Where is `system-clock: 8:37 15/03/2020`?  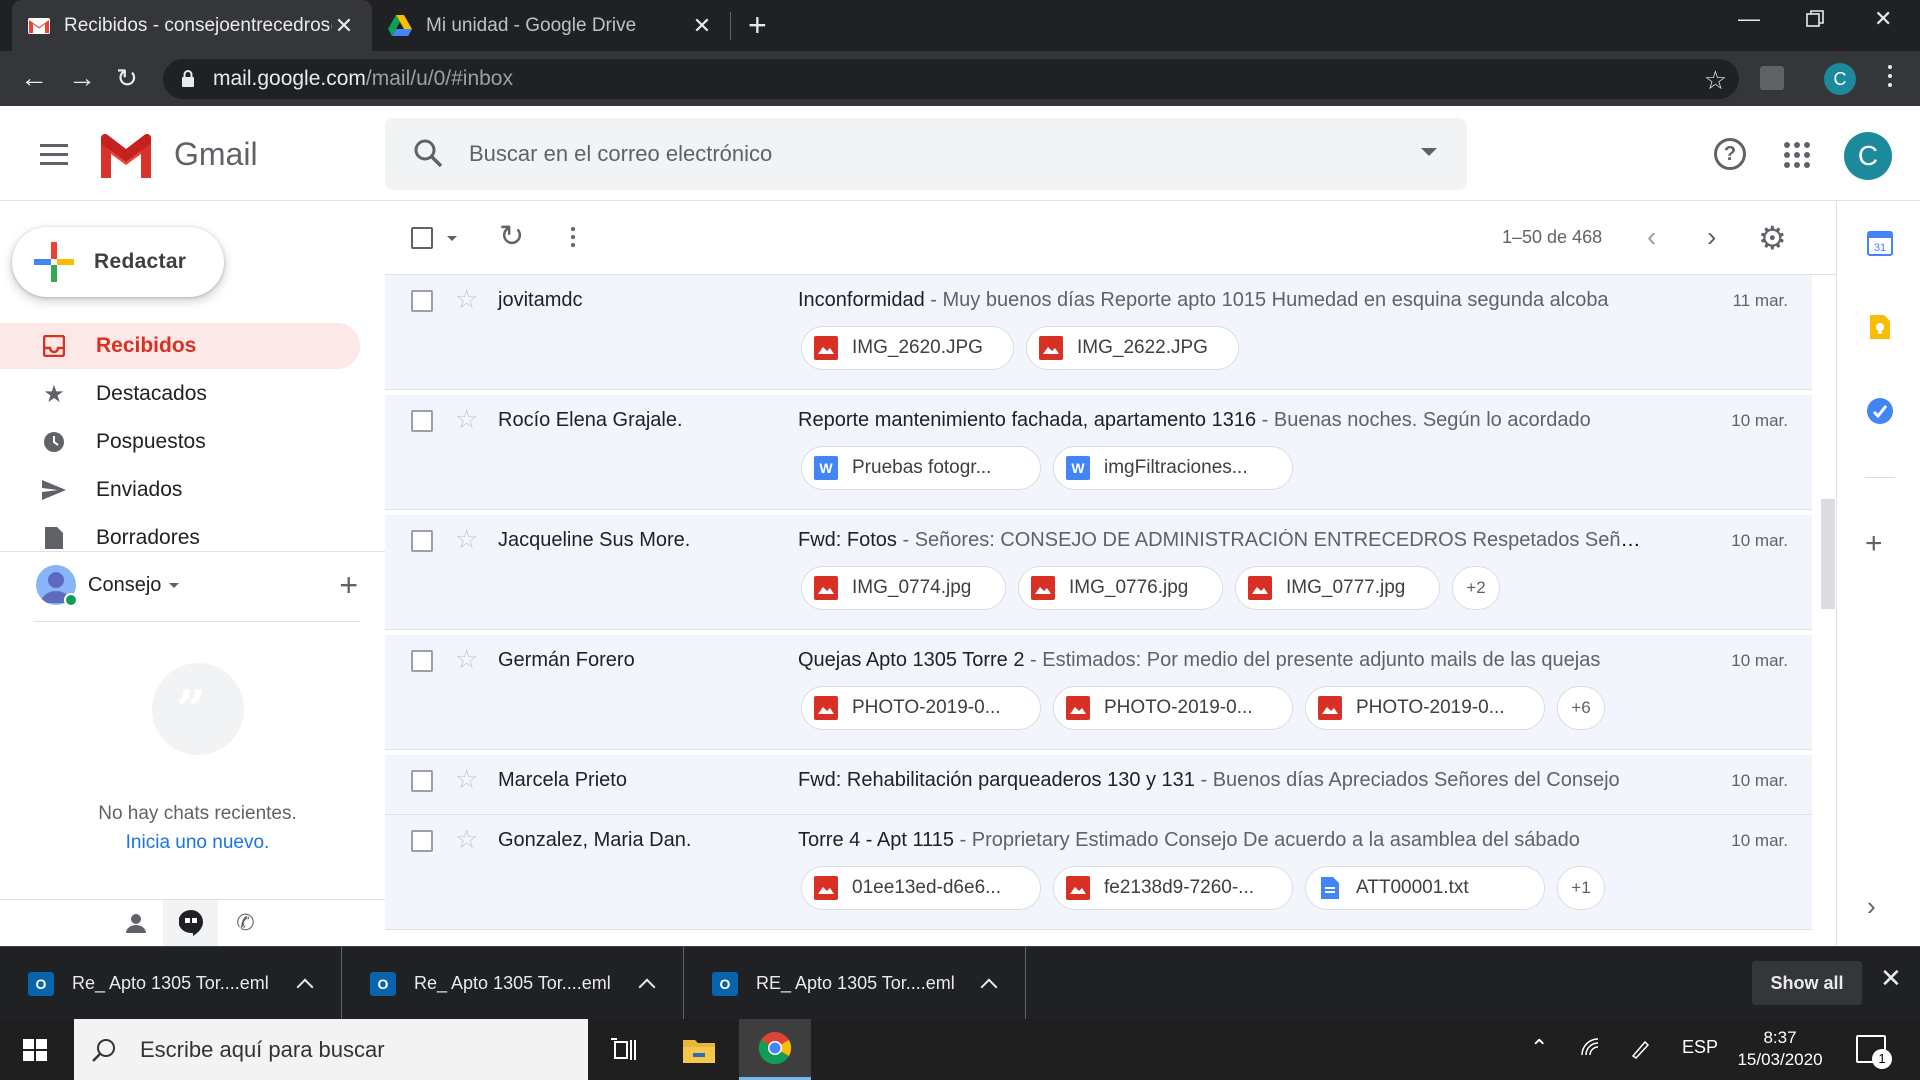 system-clock: 8:37 15/03/2020 is located at coordinates (1780, 1049).